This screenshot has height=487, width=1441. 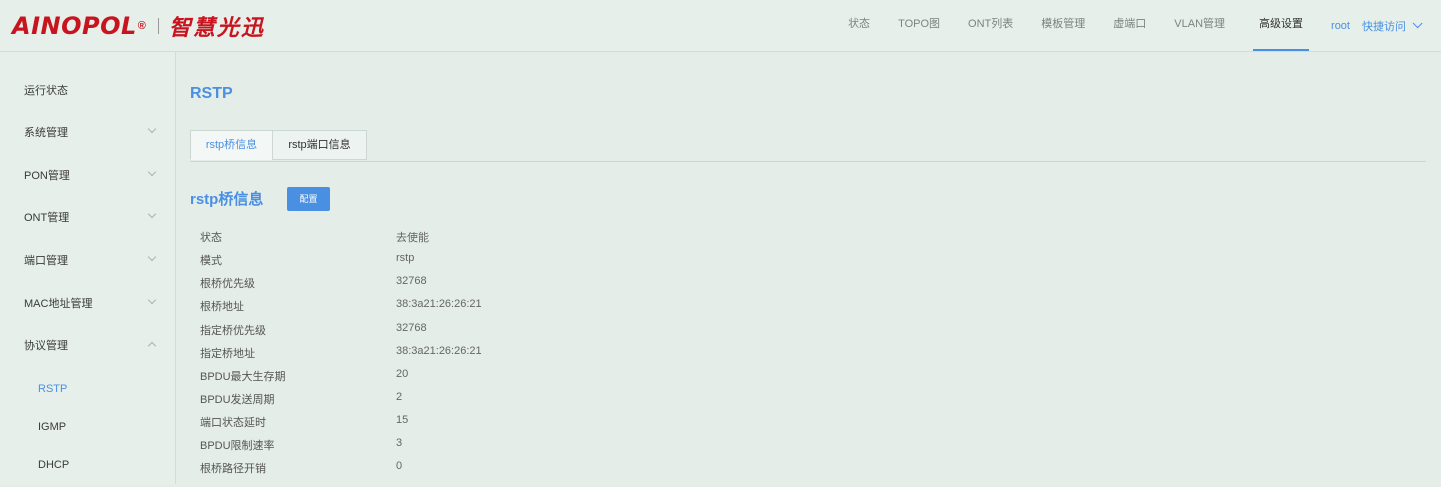 What do you see at coordinates (405, 258) in the screenshot?
I see `info-value: rstp` at bounding box center [405, 258].